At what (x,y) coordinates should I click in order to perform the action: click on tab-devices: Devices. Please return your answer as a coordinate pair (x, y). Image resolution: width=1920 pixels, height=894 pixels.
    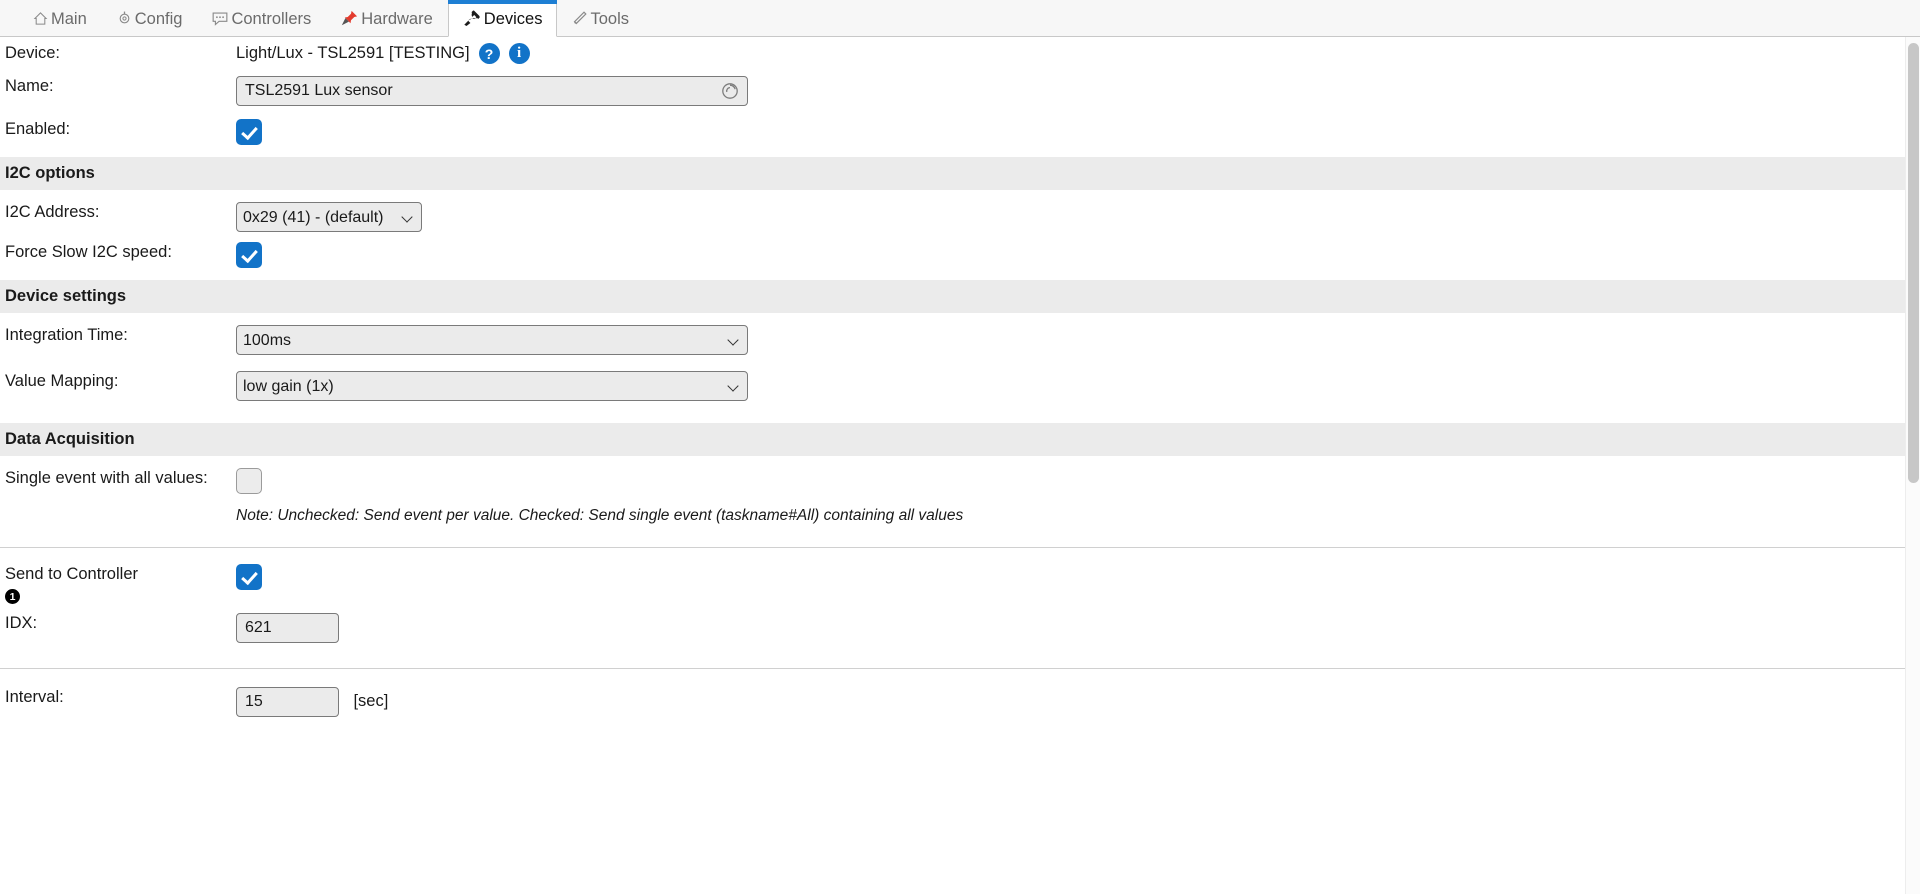
    Looking at the image, I should click on (502, 18).